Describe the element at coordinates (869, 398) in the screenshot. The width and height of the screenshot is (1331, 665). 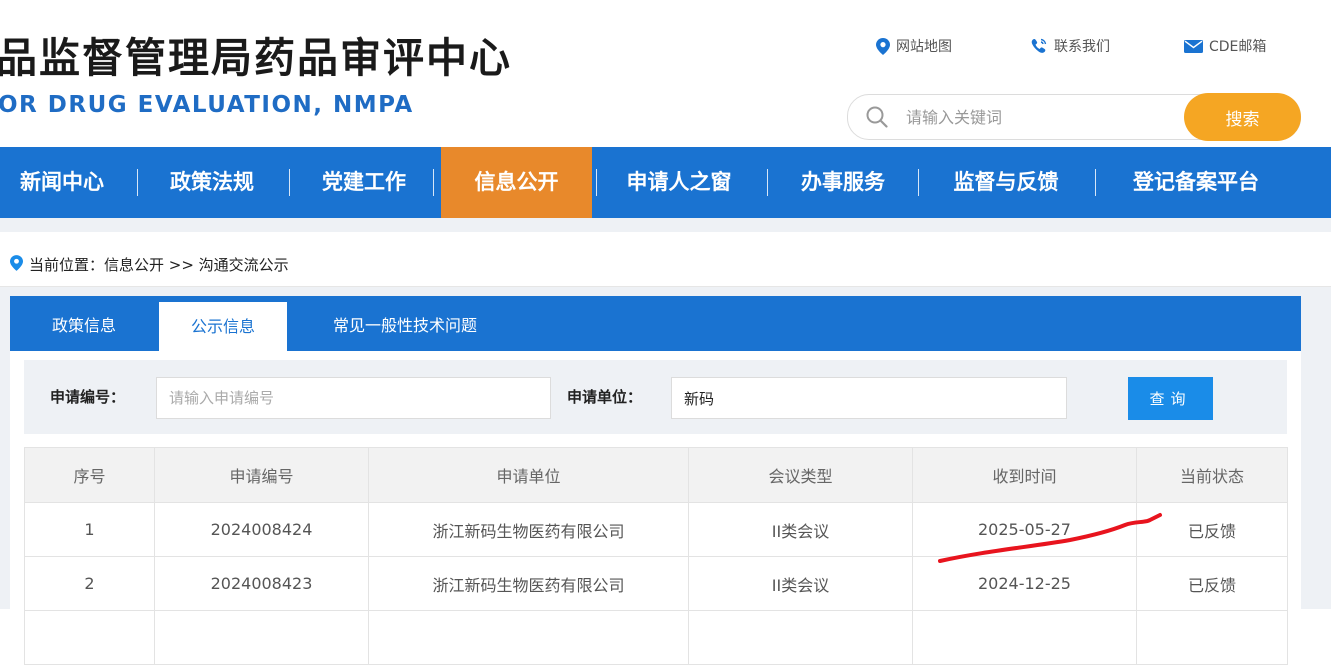
I see `unit-input` at that location.